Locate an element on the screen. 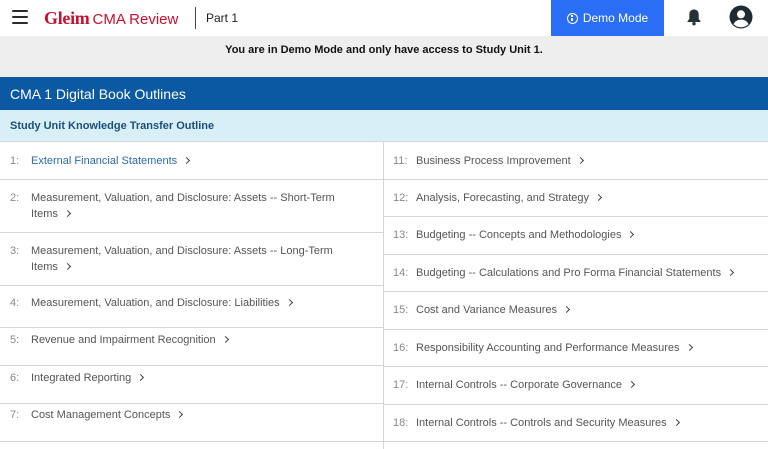 This screenshot has width=768, height=449. study-unit-number: 14: is located at coordinates (401, 273).